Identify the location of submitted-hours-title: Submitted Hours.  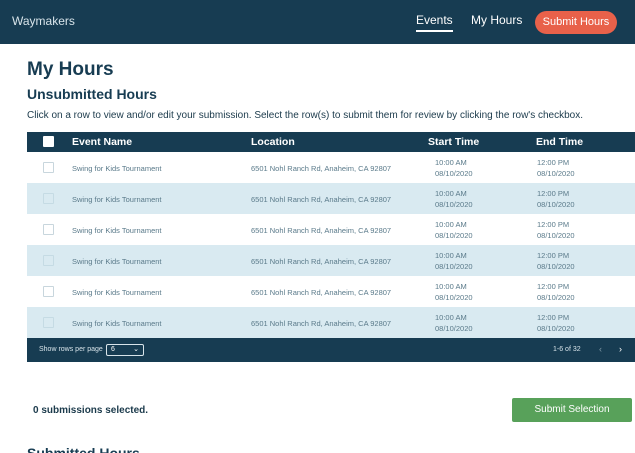
(83, 449).